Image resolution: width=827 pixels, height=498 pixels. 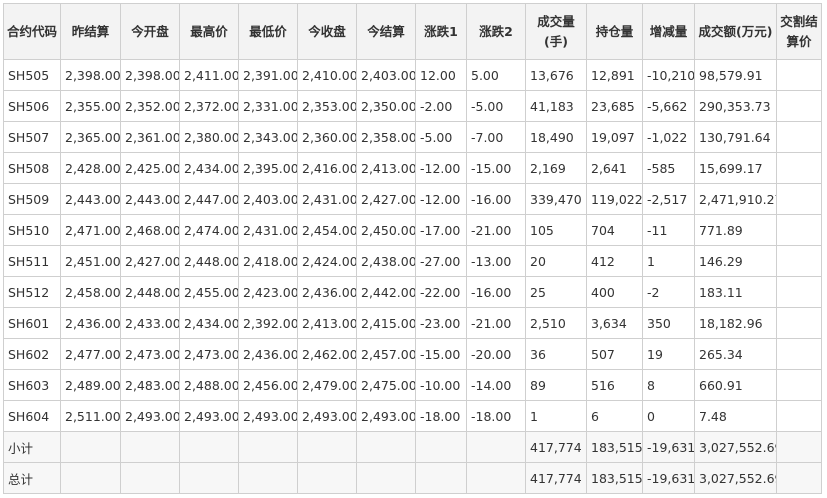 I want to click on contract-code-cell: SH511, so click(x=32, y=261).